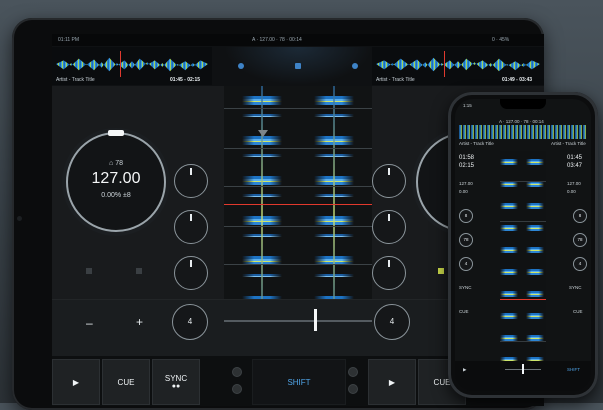 The image size is (603, 410). Describe the element at coordinates (523, 369) in the screenshot. I see `iphone-crossfader-handle` at that location.